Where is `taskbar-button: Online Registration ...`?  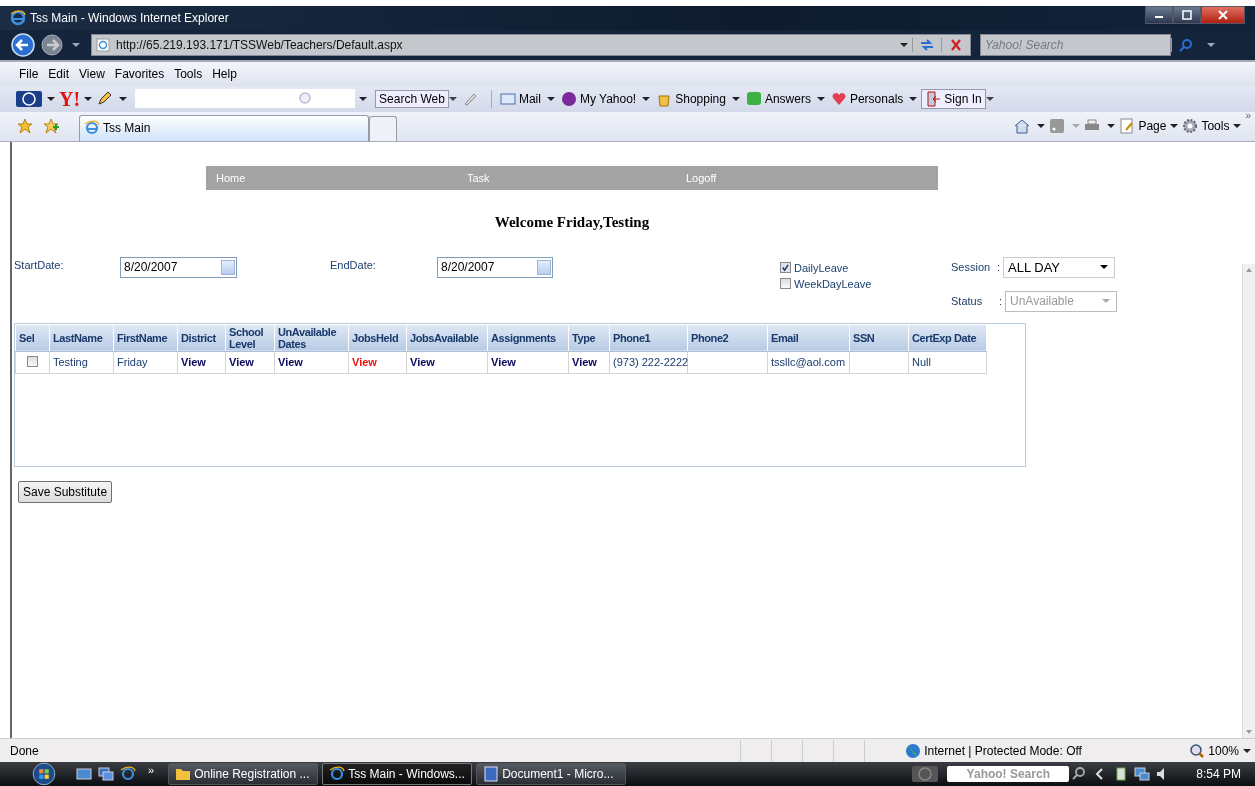
taskbar-button: Online Registration ... is located at coordinates (243, 774).